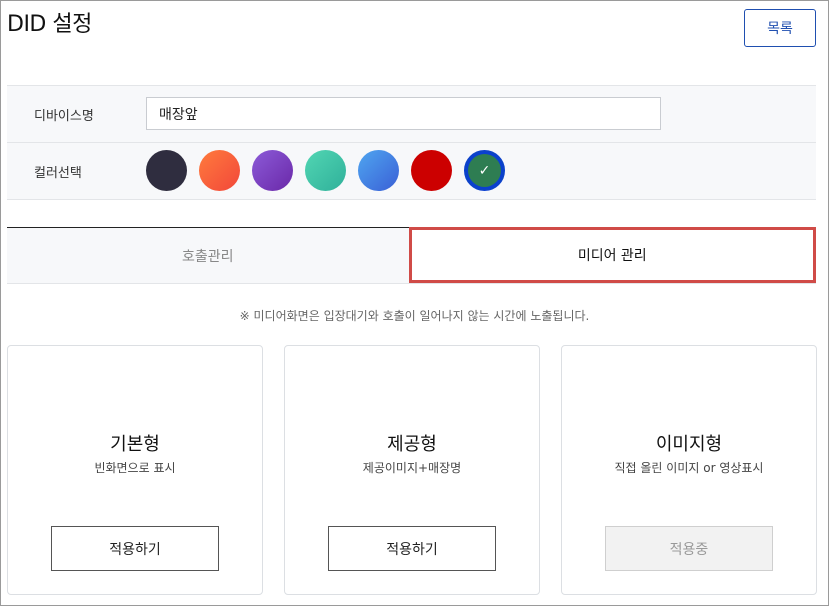 This screenshot has height=606, width=829. I want to click on tab-bar: 호출관리 미디어 관리, so click(411, 255).